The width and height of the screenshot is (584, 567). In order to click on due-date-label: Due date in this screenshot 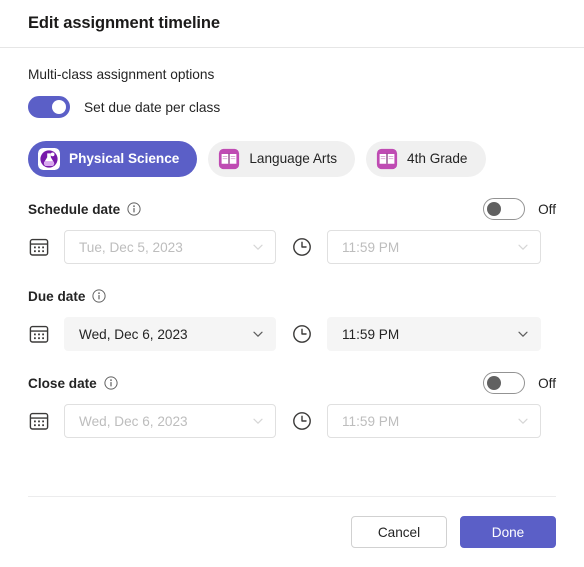, I will do `click(57, 296)`.